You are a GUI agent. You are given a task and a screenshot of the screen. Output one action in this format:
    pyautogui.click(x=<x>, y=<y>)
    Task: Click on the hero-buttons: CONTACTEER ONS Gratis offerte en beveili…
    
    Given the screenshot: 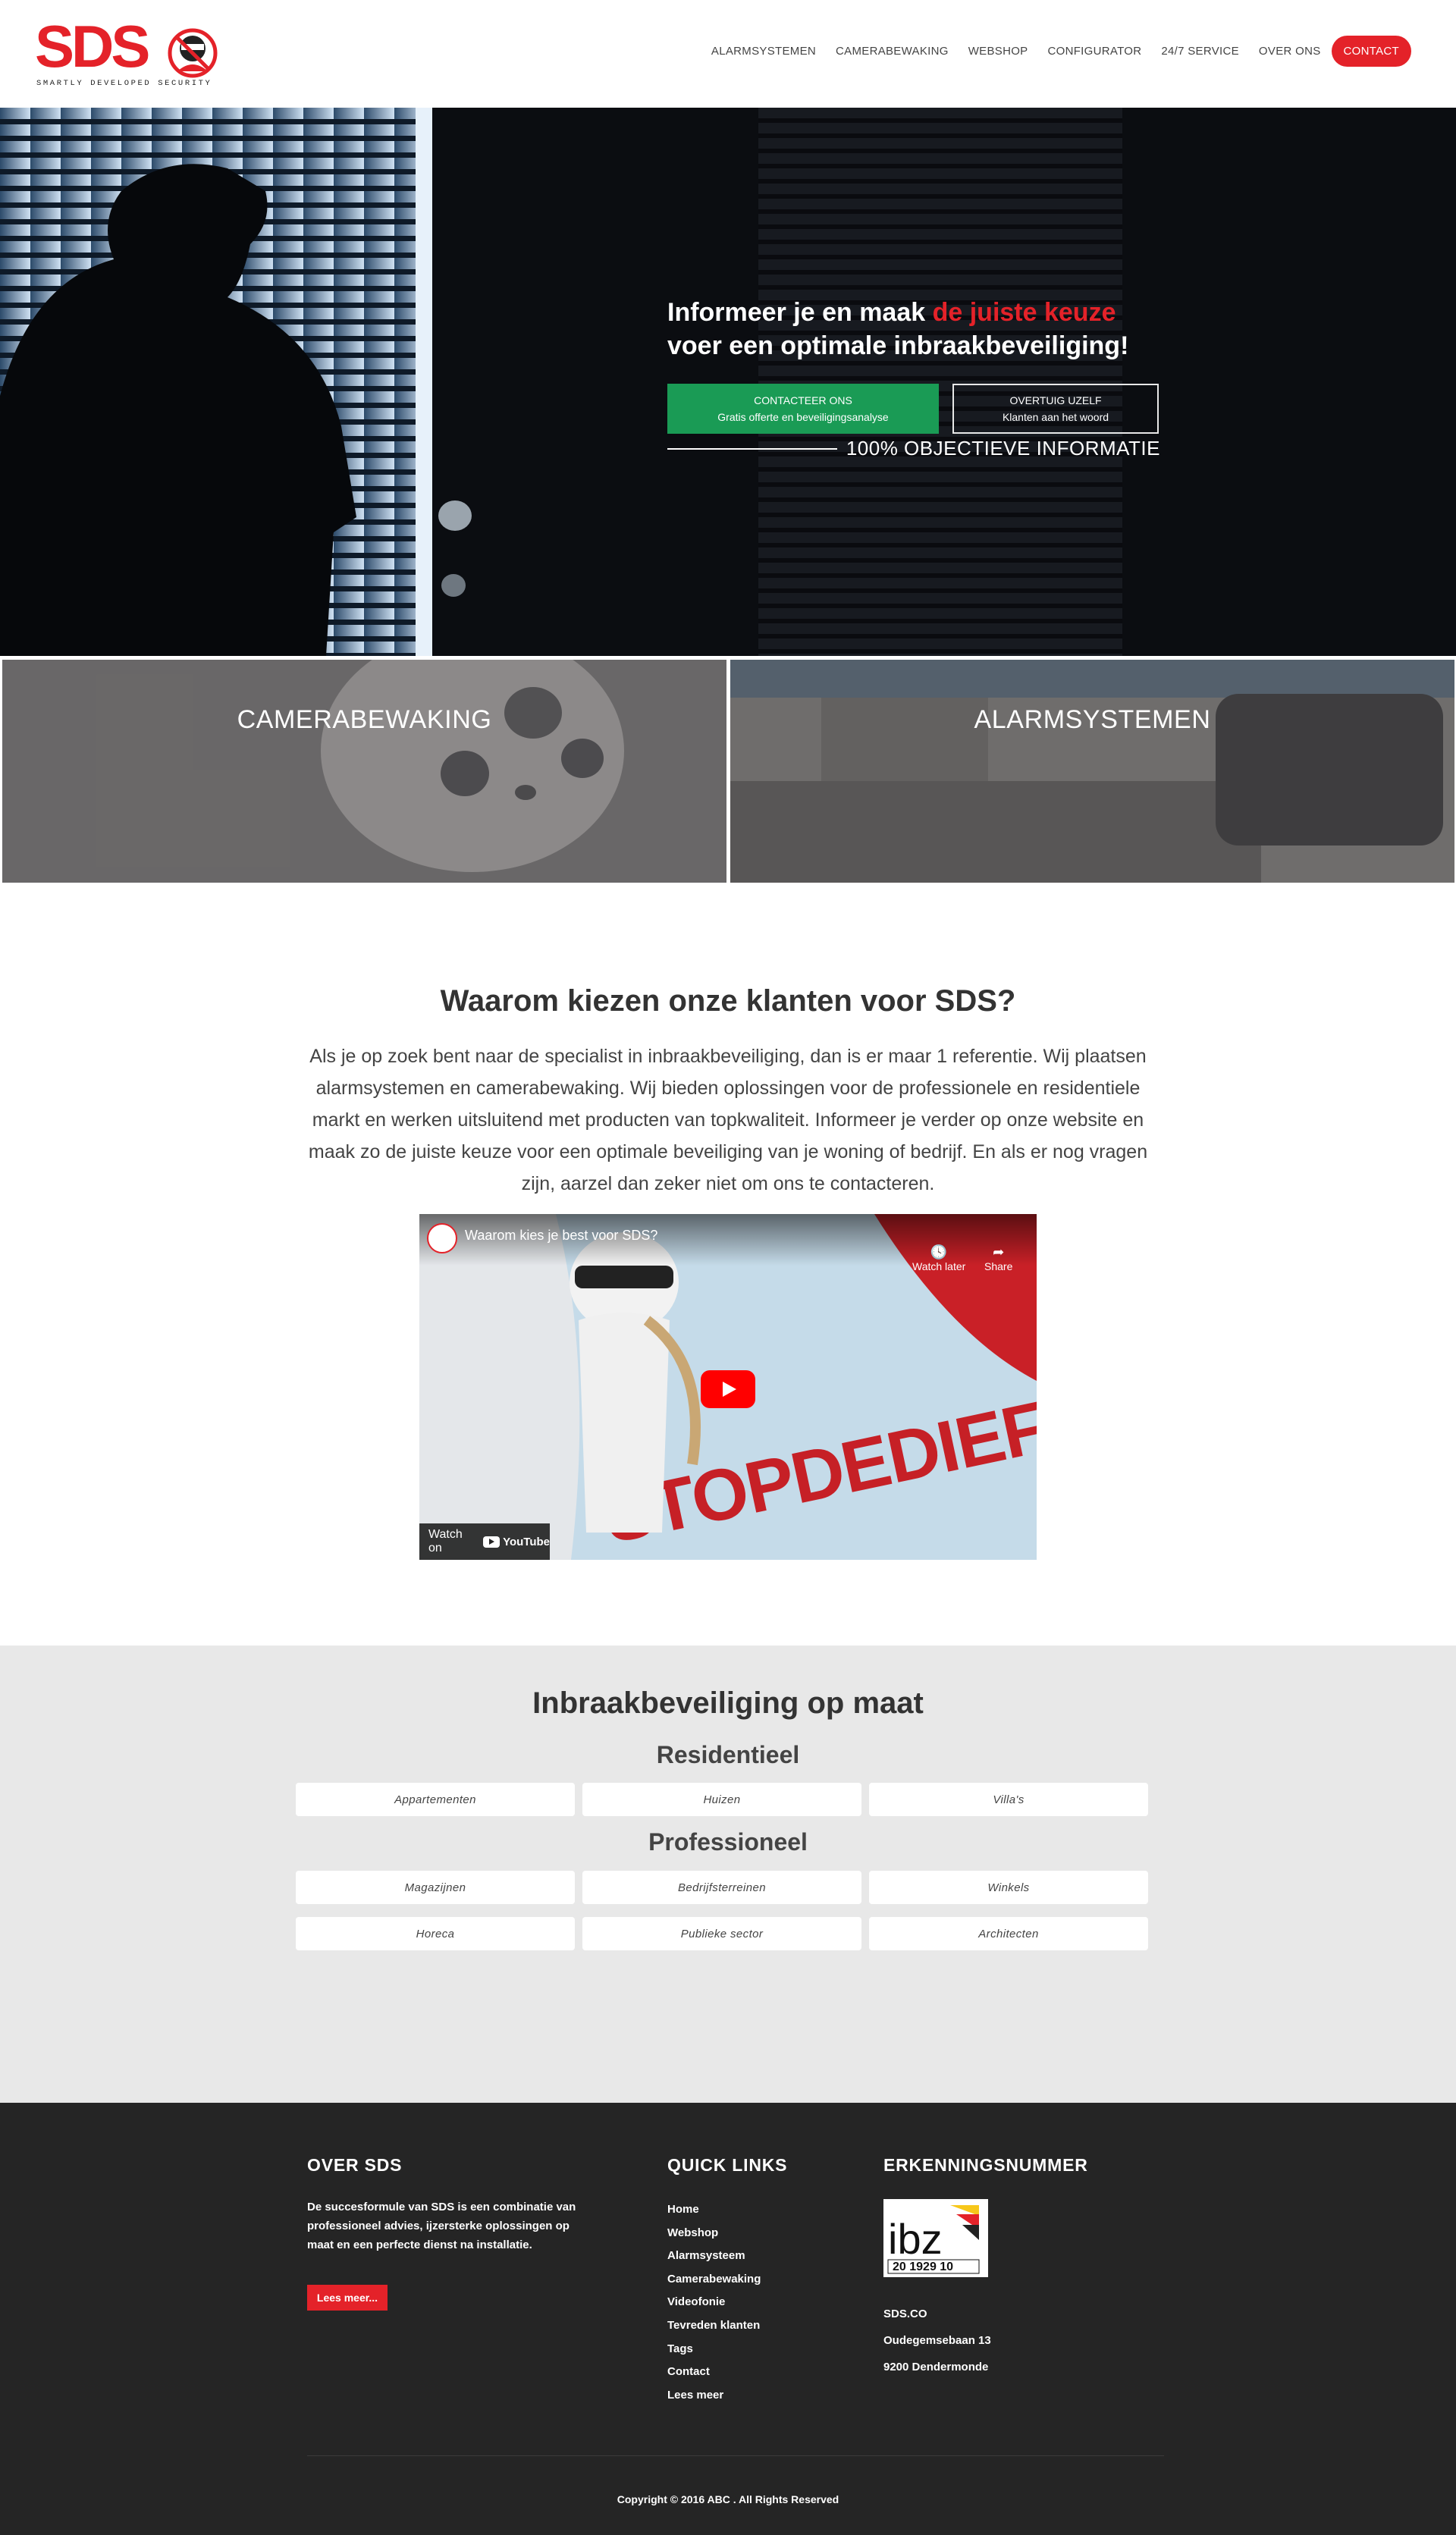 What is the action you would take?
    pyautogui.click(x=913, y=409)
    